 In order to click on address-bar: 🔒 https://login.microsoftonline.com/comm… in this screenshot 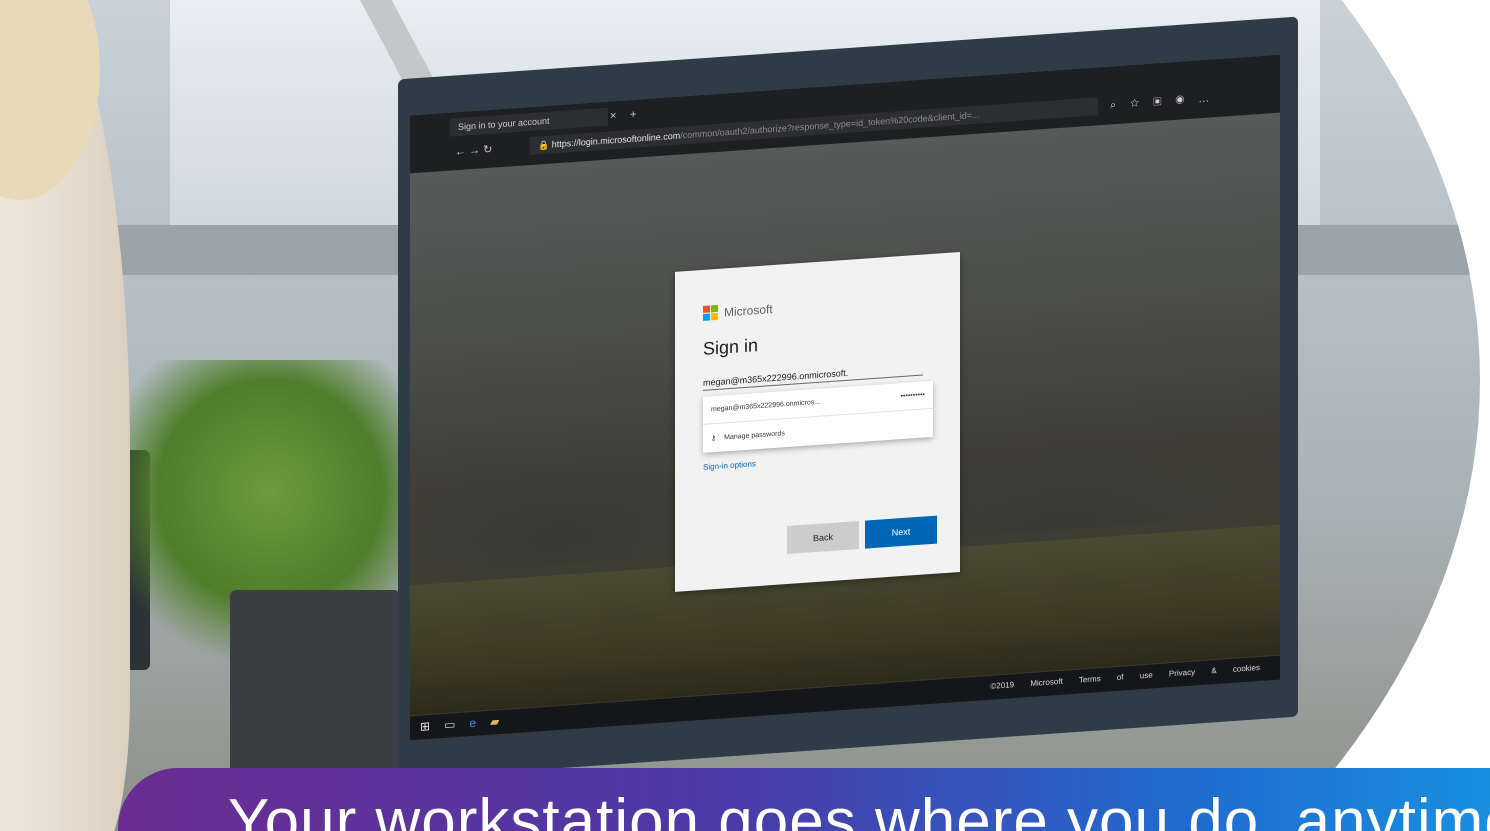, I will do `click(814, 126)`.